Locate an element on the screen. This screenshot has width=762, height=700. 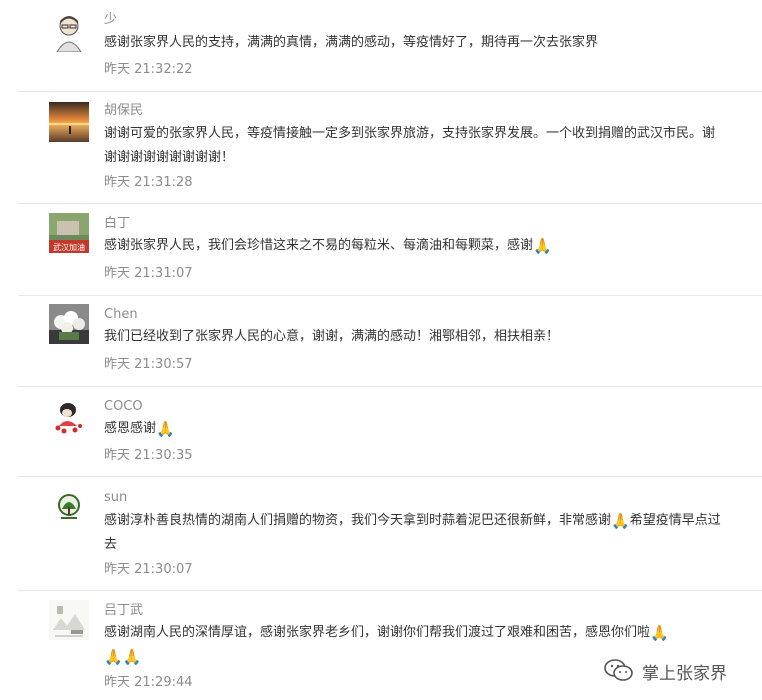
comment-text: 感谢张家界人民，我们会珍惜这来之不易的每粒米、每滴油和每颗菜，感谢🙏 is located at coordinates (419, 246).